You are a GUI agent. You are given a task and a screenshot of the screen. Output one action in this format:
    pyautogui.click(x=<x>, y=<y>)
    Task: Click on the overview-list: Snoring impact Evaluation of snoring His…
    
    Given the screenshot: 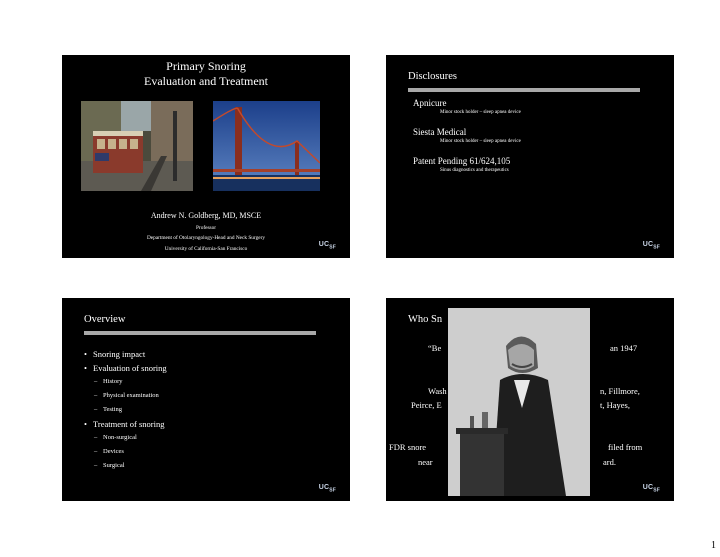 What is the action you would take?
    pyautogui.click(x=125, y=410)
    